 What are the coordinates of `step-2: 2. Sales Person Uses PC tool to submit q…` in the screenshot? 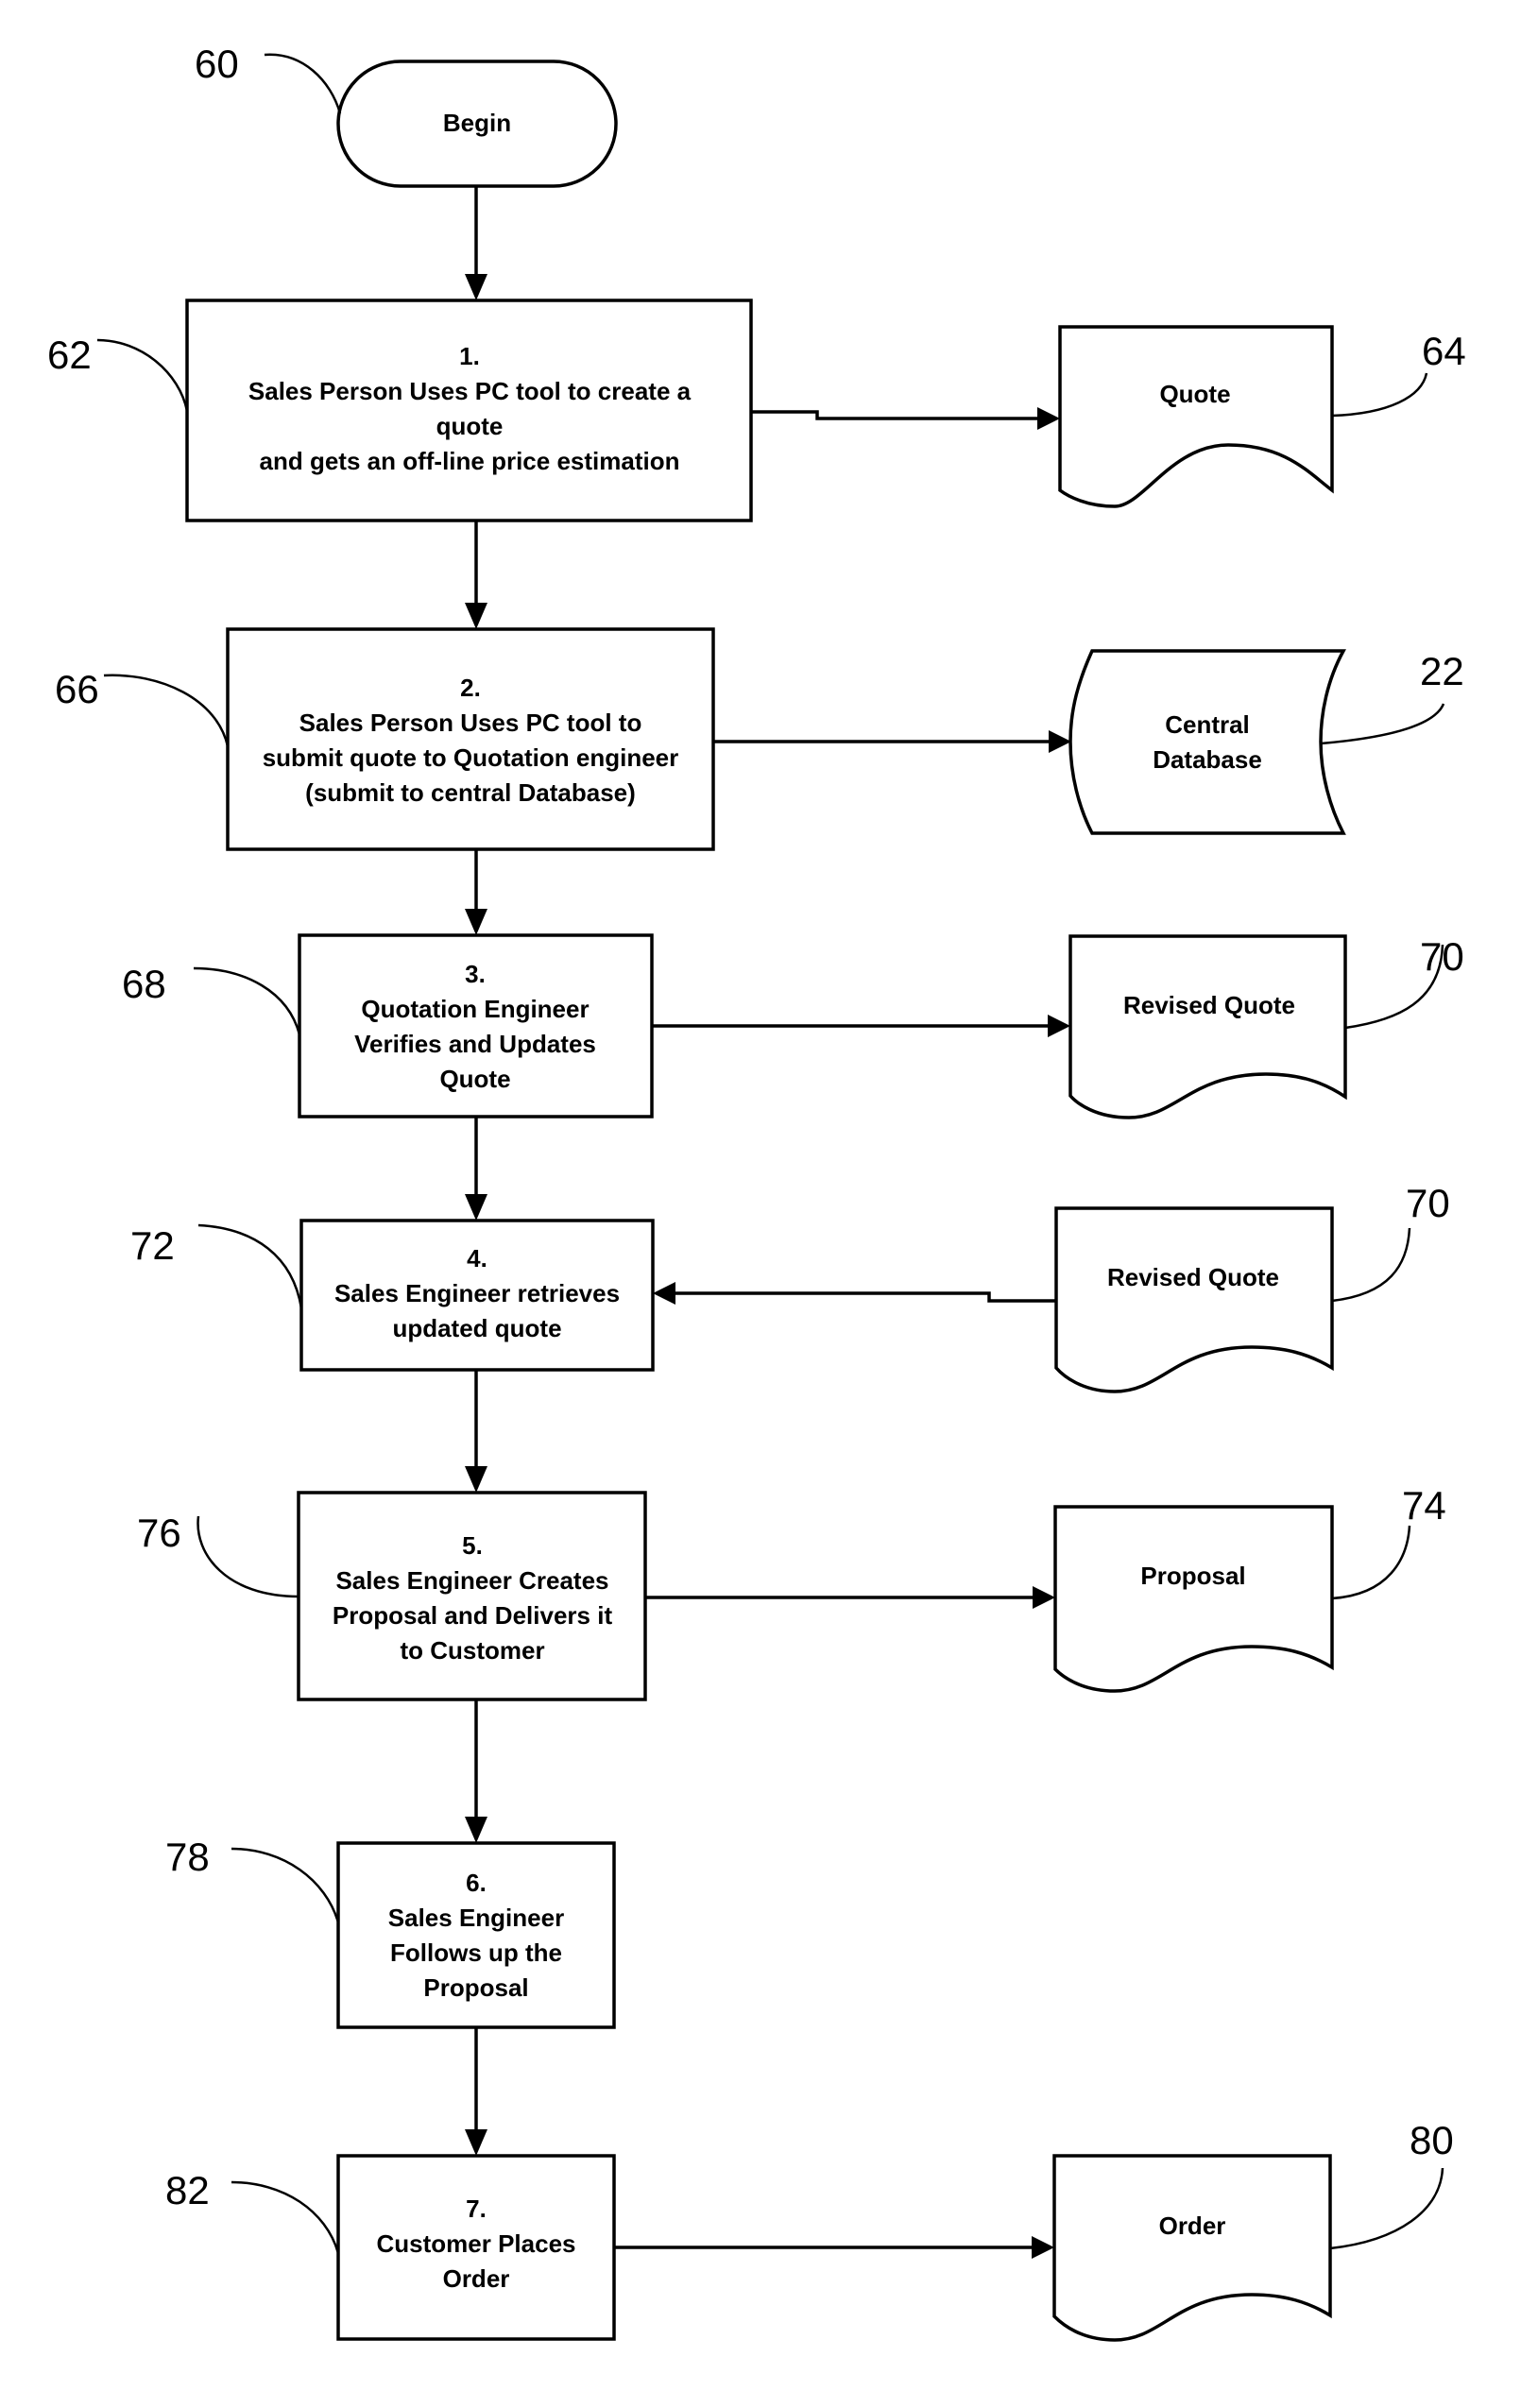 It's located at (470, 739).